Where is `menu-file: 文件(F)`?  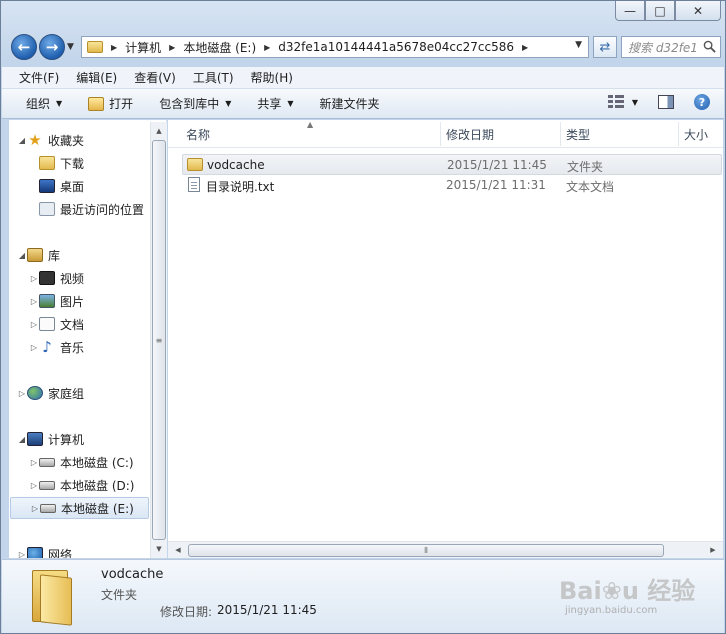 menu-file: 文件(F) is located at coordinates (39, 77).